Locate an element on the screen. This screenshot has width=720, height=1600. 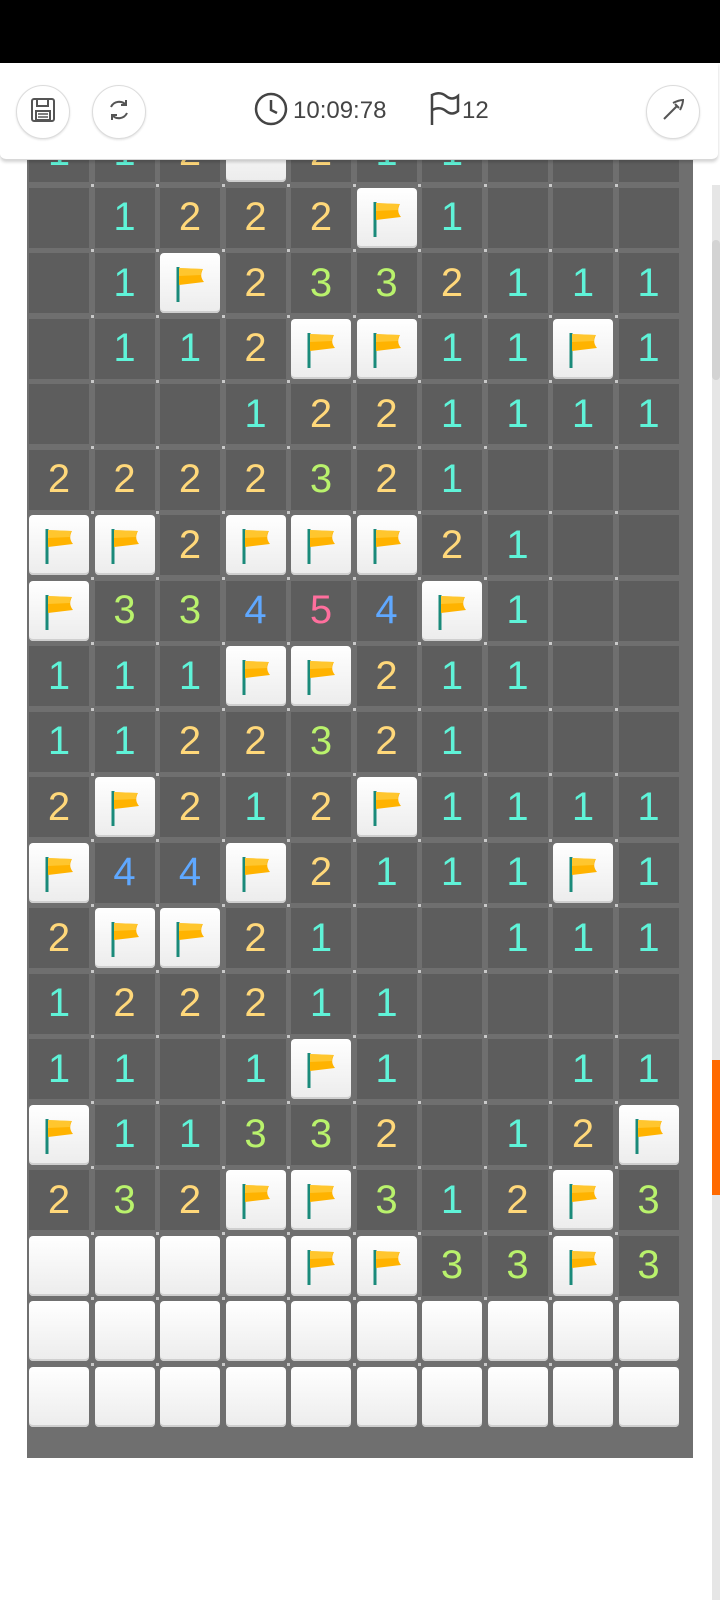
scrollbar-thumb is located at coordinates (716, 1127).